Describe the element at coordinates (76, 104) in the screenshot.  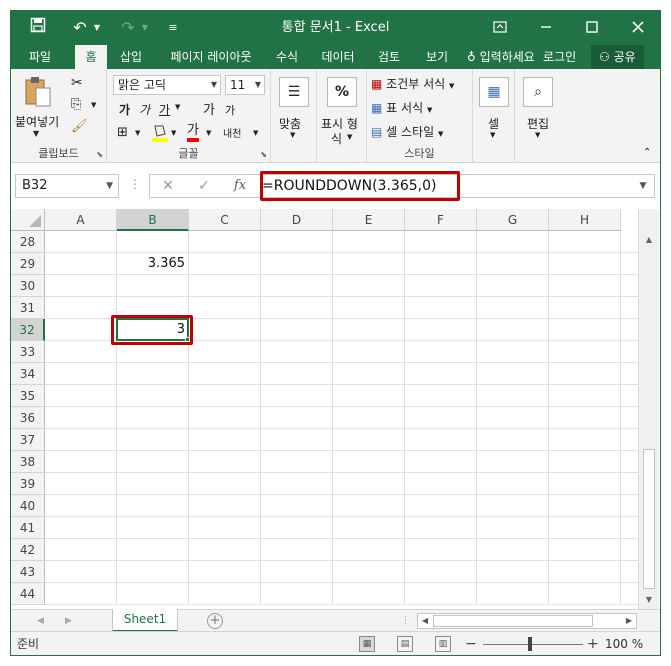
I see `copy-icon: ⎘` at that location.